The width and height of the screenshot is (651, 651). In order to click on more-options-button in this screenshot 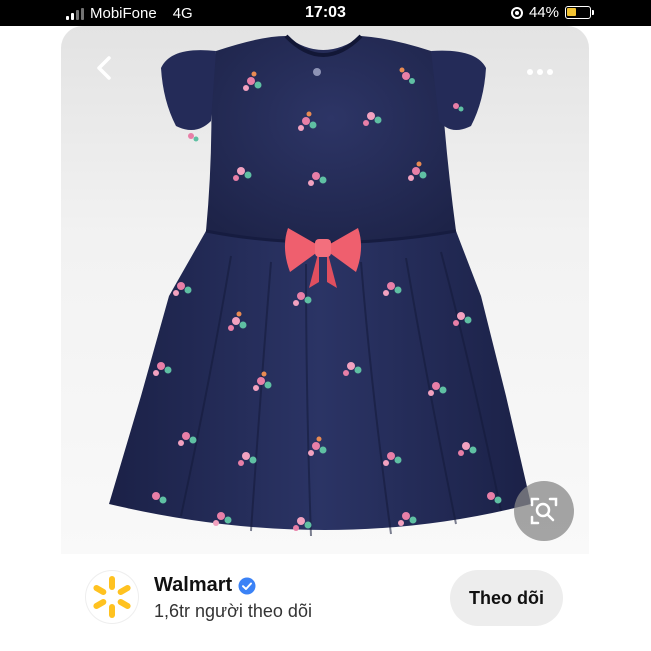, I will do `click(543, 72)`.